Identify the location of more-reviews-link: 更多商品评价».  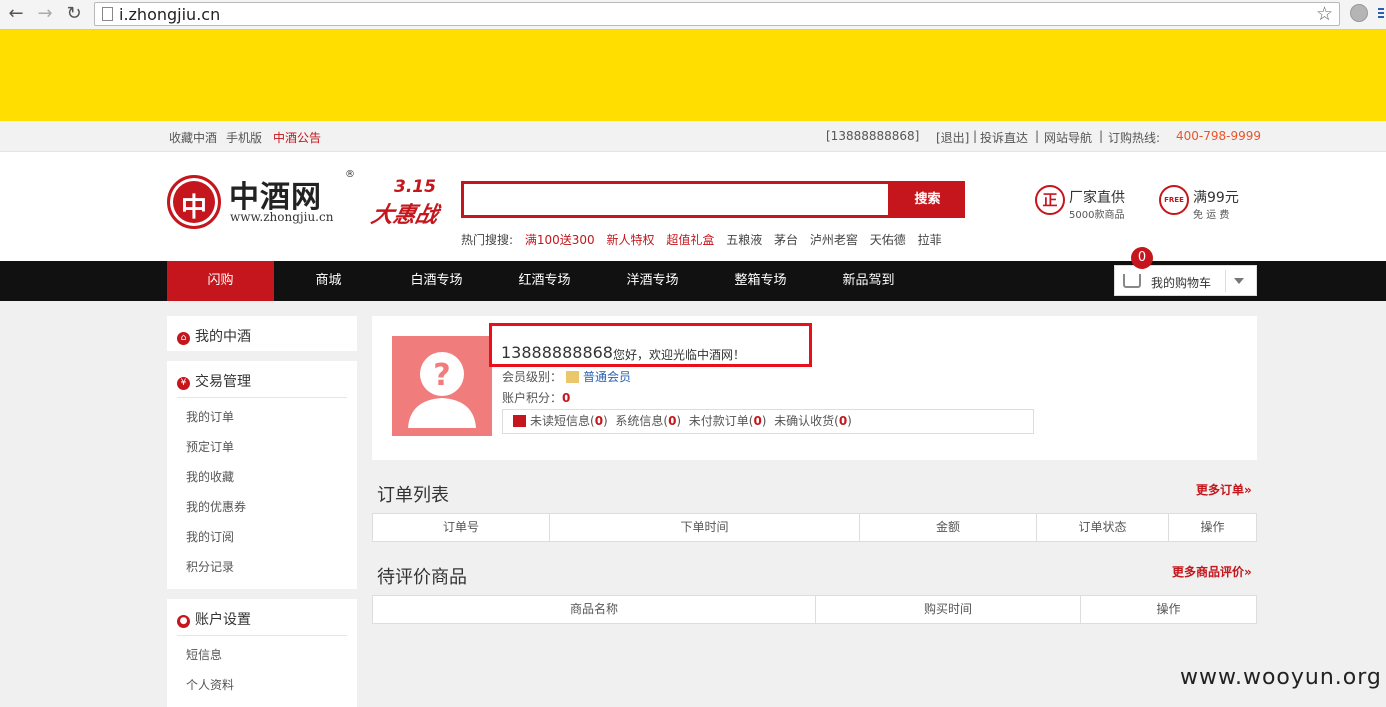
(1212, 571).